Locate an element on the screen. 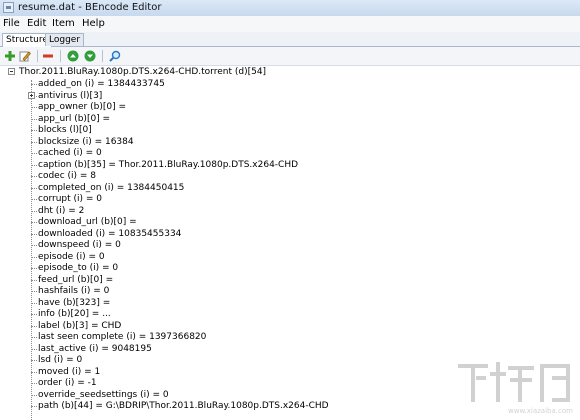 This screenshot has height=420, width=580. tree-node-label: lsd (i) = 0 is located at coordinates (60, 360).